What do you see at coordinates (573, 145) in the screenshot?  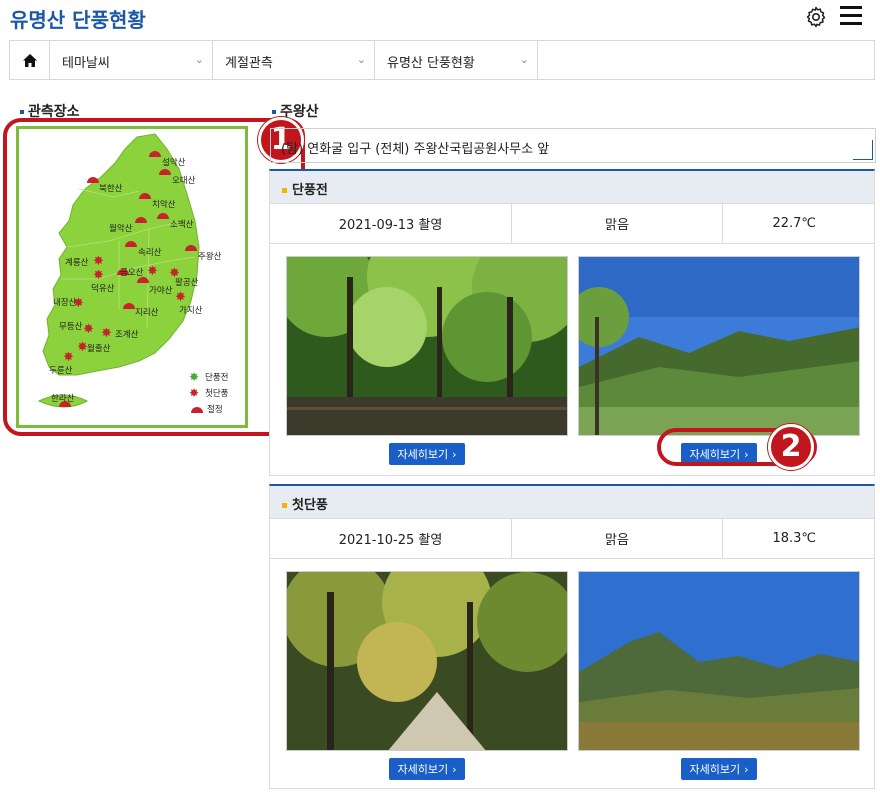 I see `location-select: (탐) 연화굴 입구 (전체) 주왕산국립공원사무소 앞` at bounding box center [573, 145].